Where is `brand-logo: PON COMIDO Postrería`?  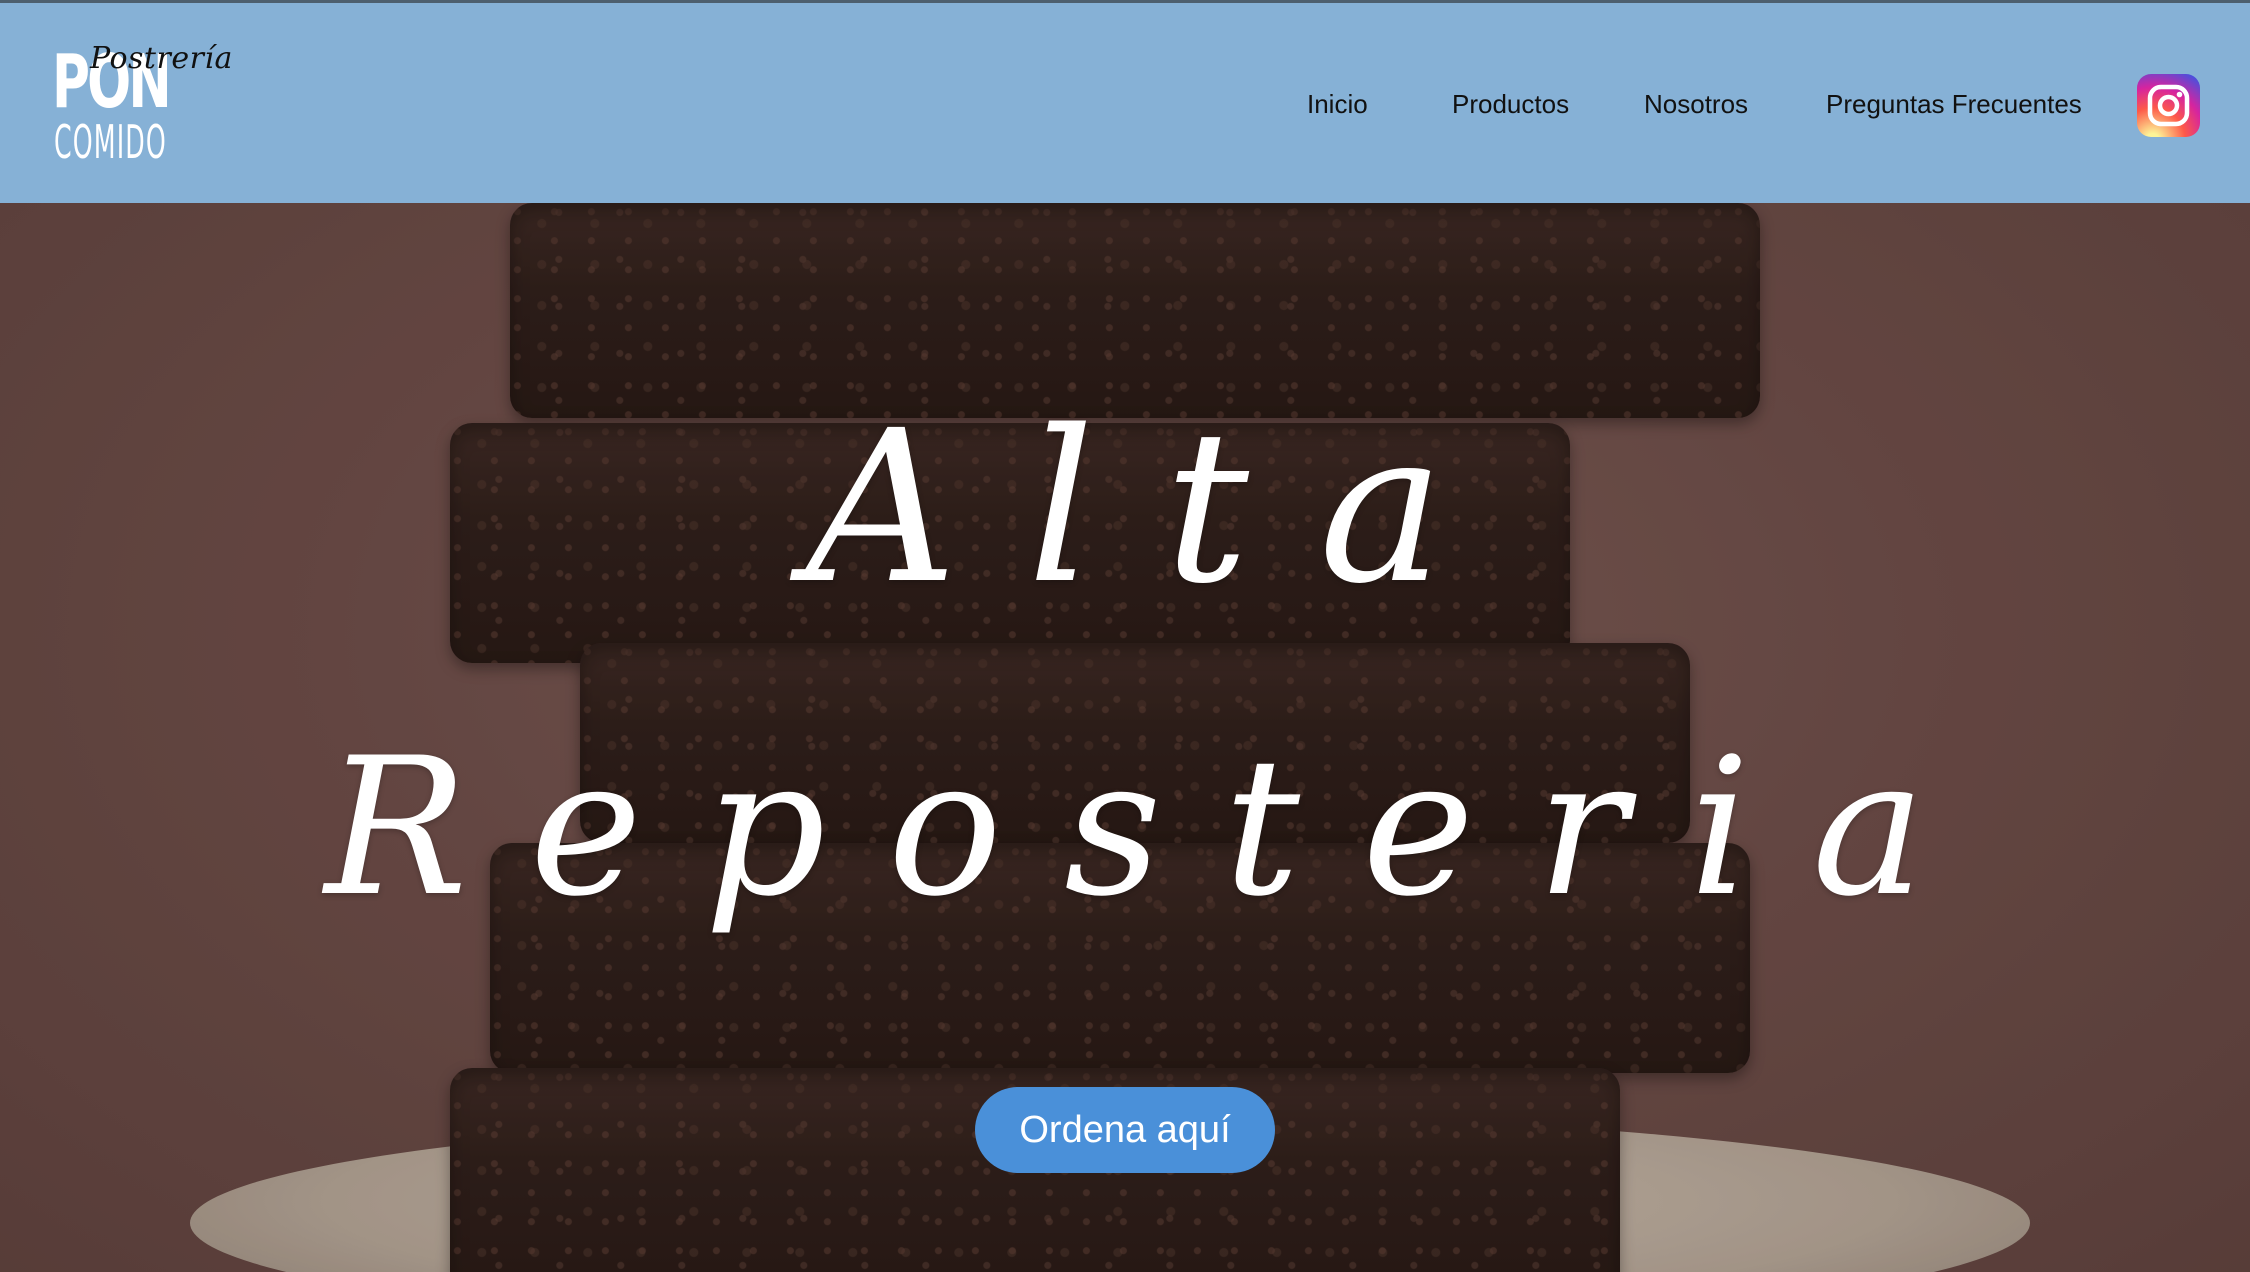 brand-logo: PON COMIDO Postrería is located at coordinates (142, 106).